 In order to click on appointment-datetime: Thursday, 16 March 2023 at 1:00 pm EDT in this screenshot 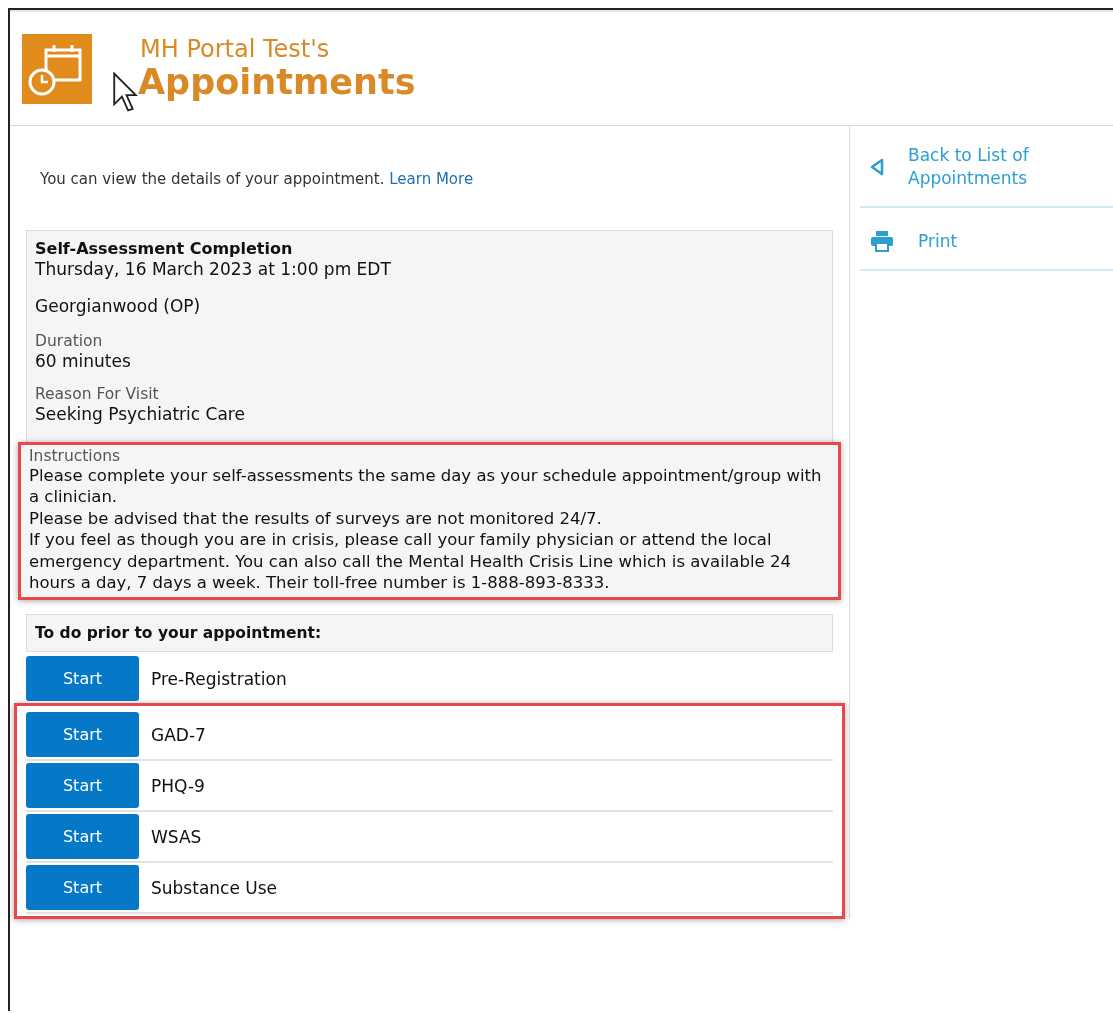, I will do `click(213, 269)`.